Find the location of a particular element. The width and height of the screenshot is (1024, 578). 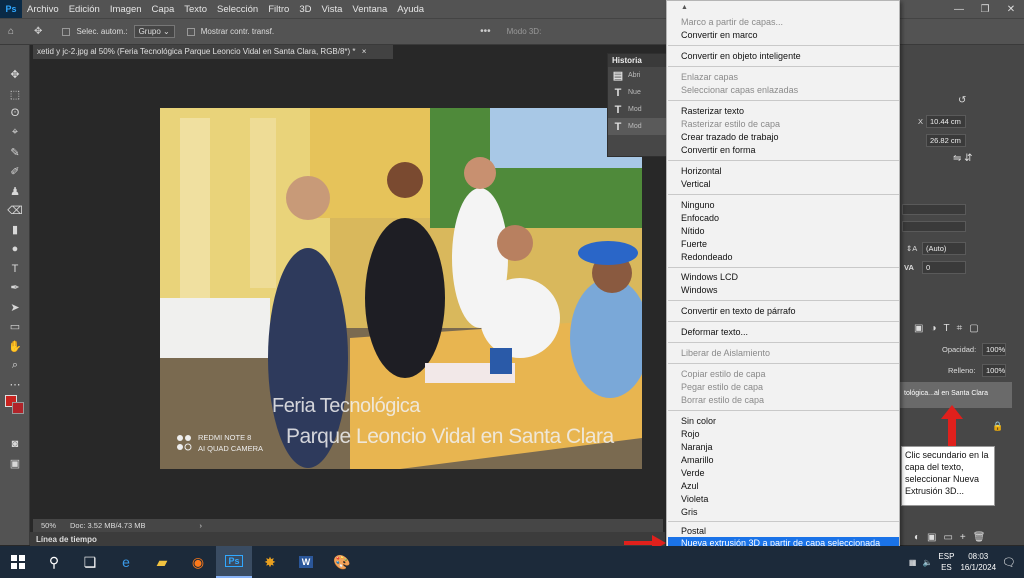

history-row-selected: T Mod is located at coordinates (637, 126).